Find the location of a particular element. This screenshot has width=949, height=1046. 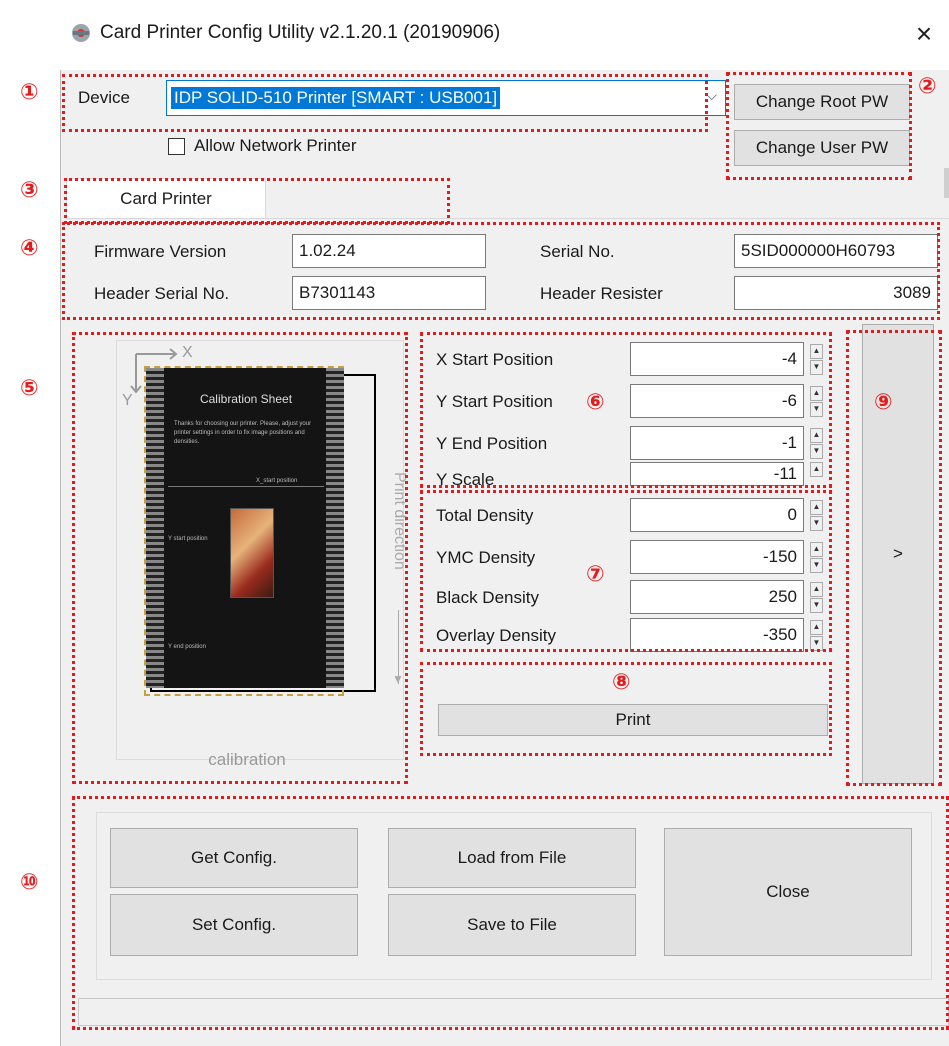

annotation-number-3: ③ is located at coordinates (29, 190).